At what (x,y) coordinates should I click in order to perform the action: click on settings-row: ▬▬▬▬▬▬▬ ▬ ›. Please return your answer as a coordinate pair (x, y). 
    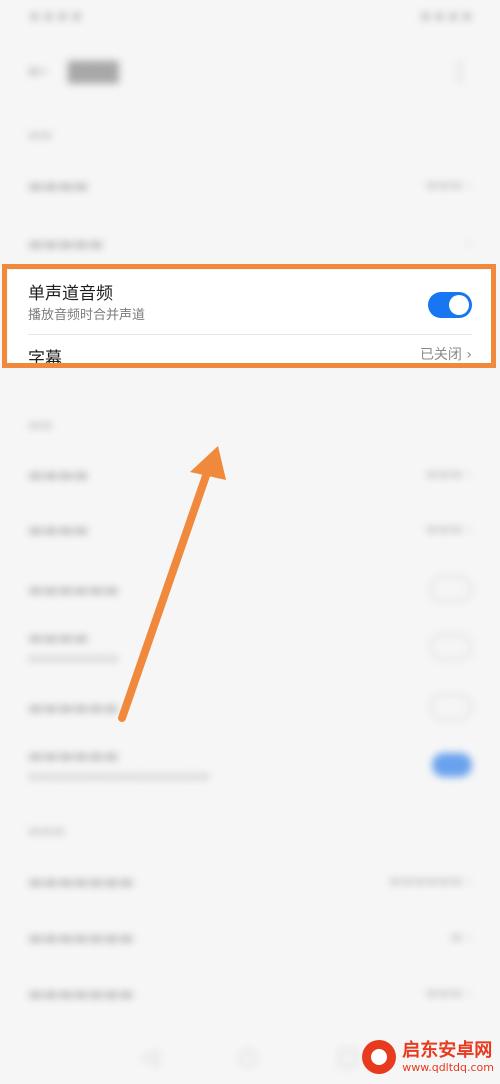
    Looking at the image, I should click on (250, 937).